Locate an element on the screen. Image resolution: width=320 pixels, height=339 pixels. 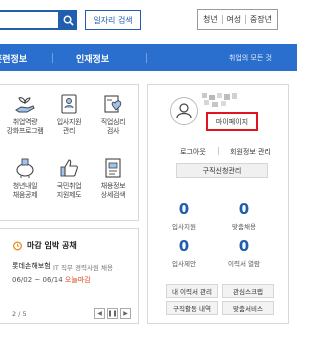
activity-history-button: 구직활동 내역 is located at coordinates (192, 308).